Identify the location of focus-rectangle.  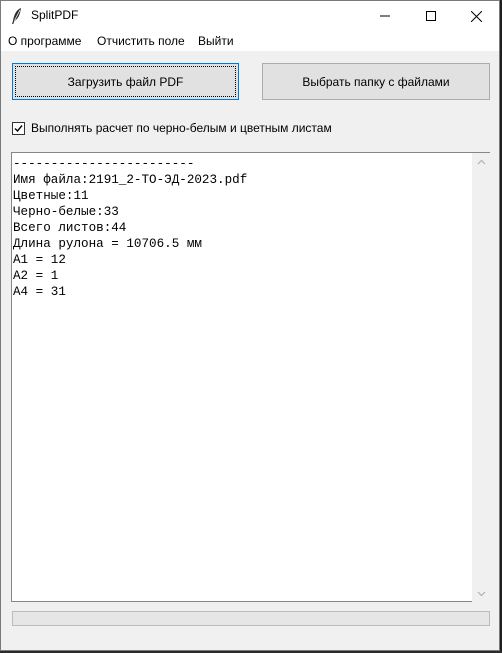
(125, 81).